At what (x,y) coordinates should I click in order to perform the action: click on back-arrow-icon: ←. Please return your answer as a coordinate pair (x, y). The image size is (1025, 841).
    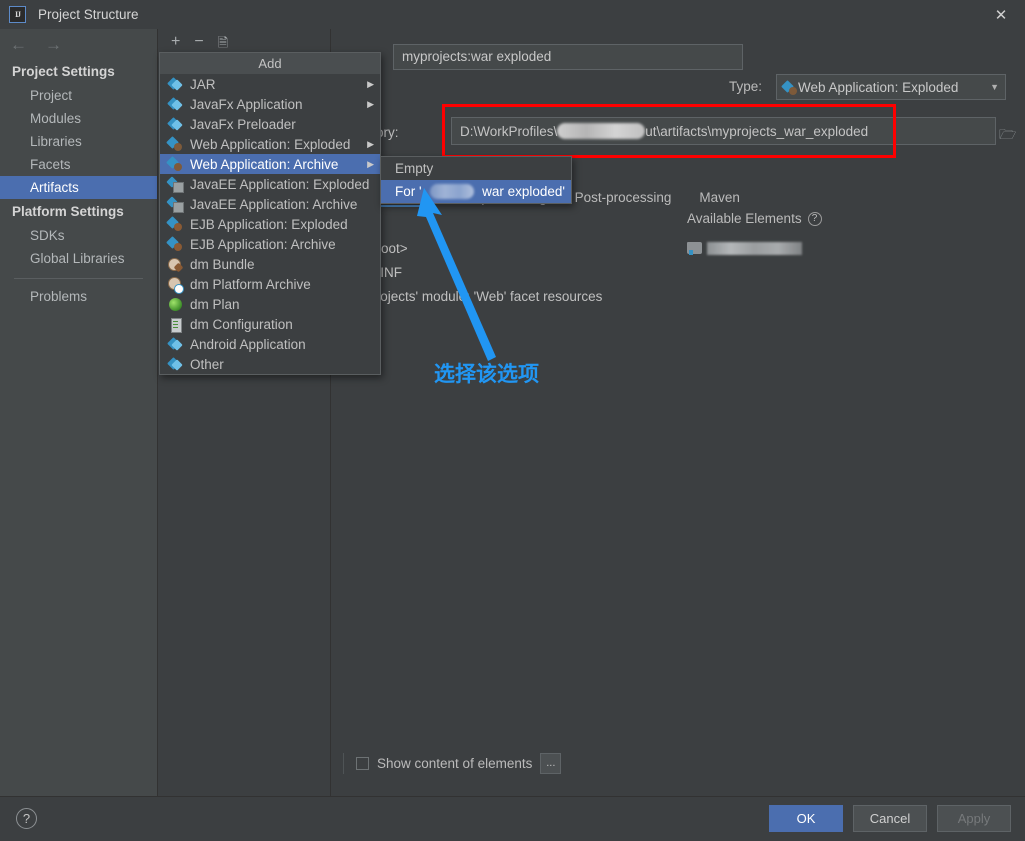
    Looking at the image, I should click on (18, 44).